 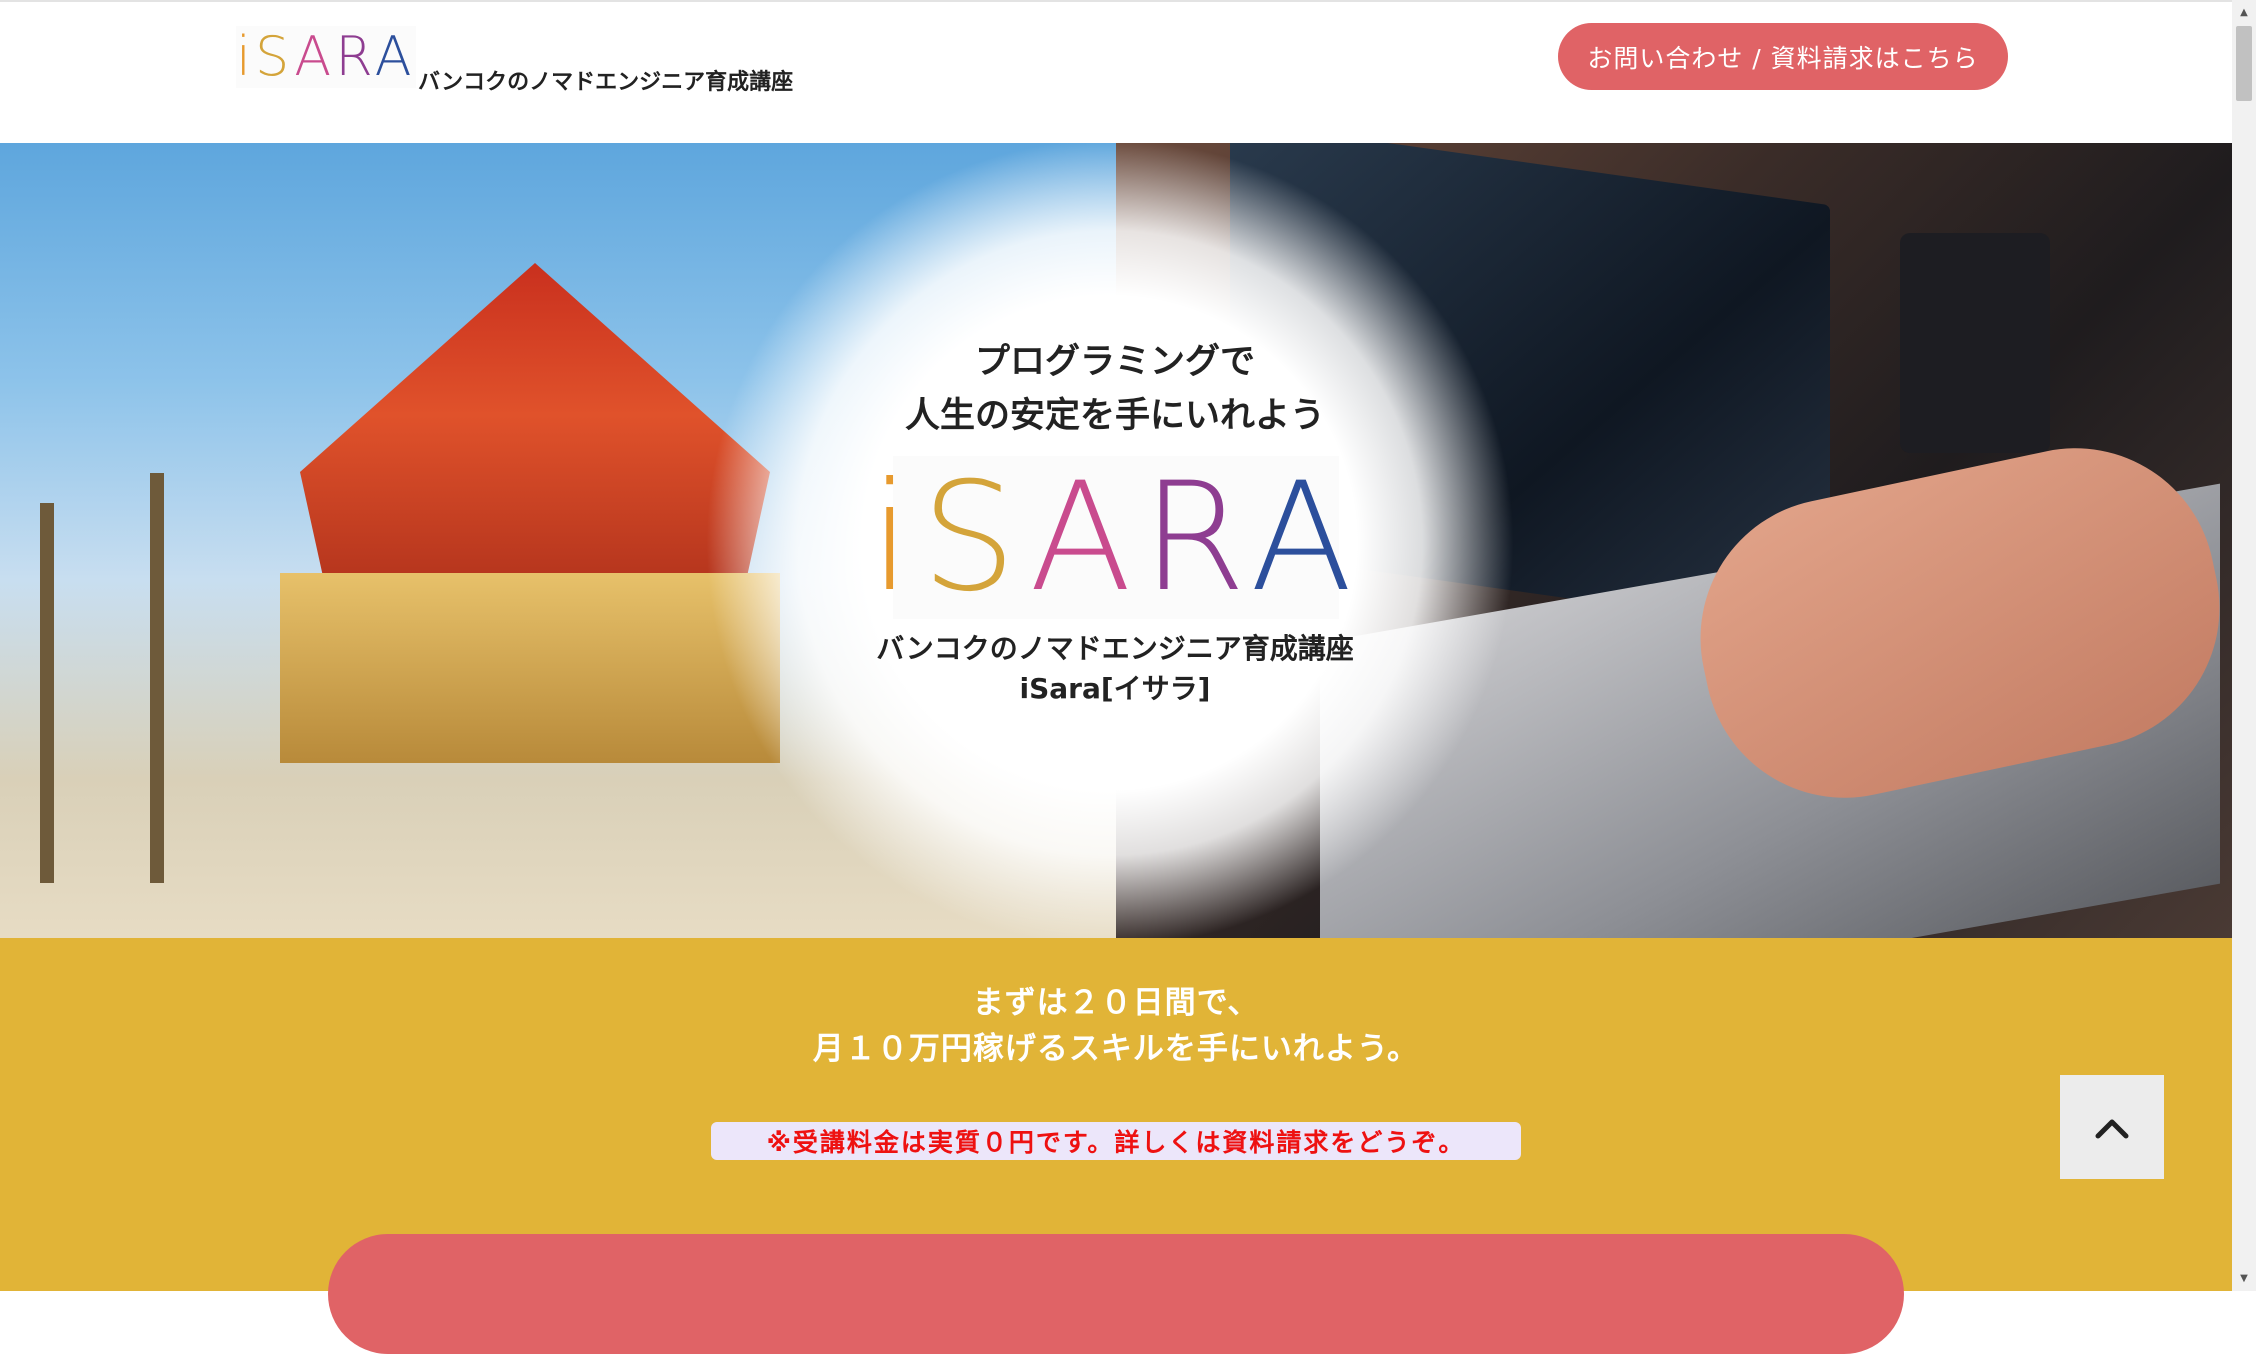 I want to click on hero-logo-letter-a2: A, so click(x=1306, y=537).